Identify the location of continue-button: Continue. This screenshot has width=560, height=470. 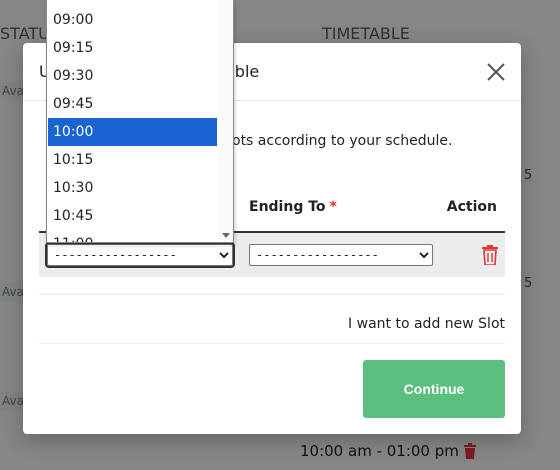
(434, 389).